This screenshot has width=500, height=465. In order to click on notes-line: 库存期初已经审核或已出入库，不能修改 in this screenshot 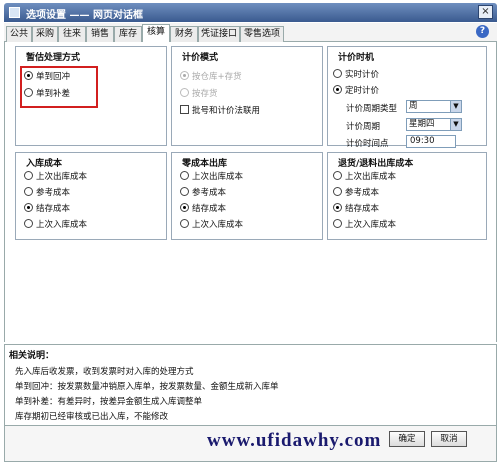, I will do `click(92, 417)`.